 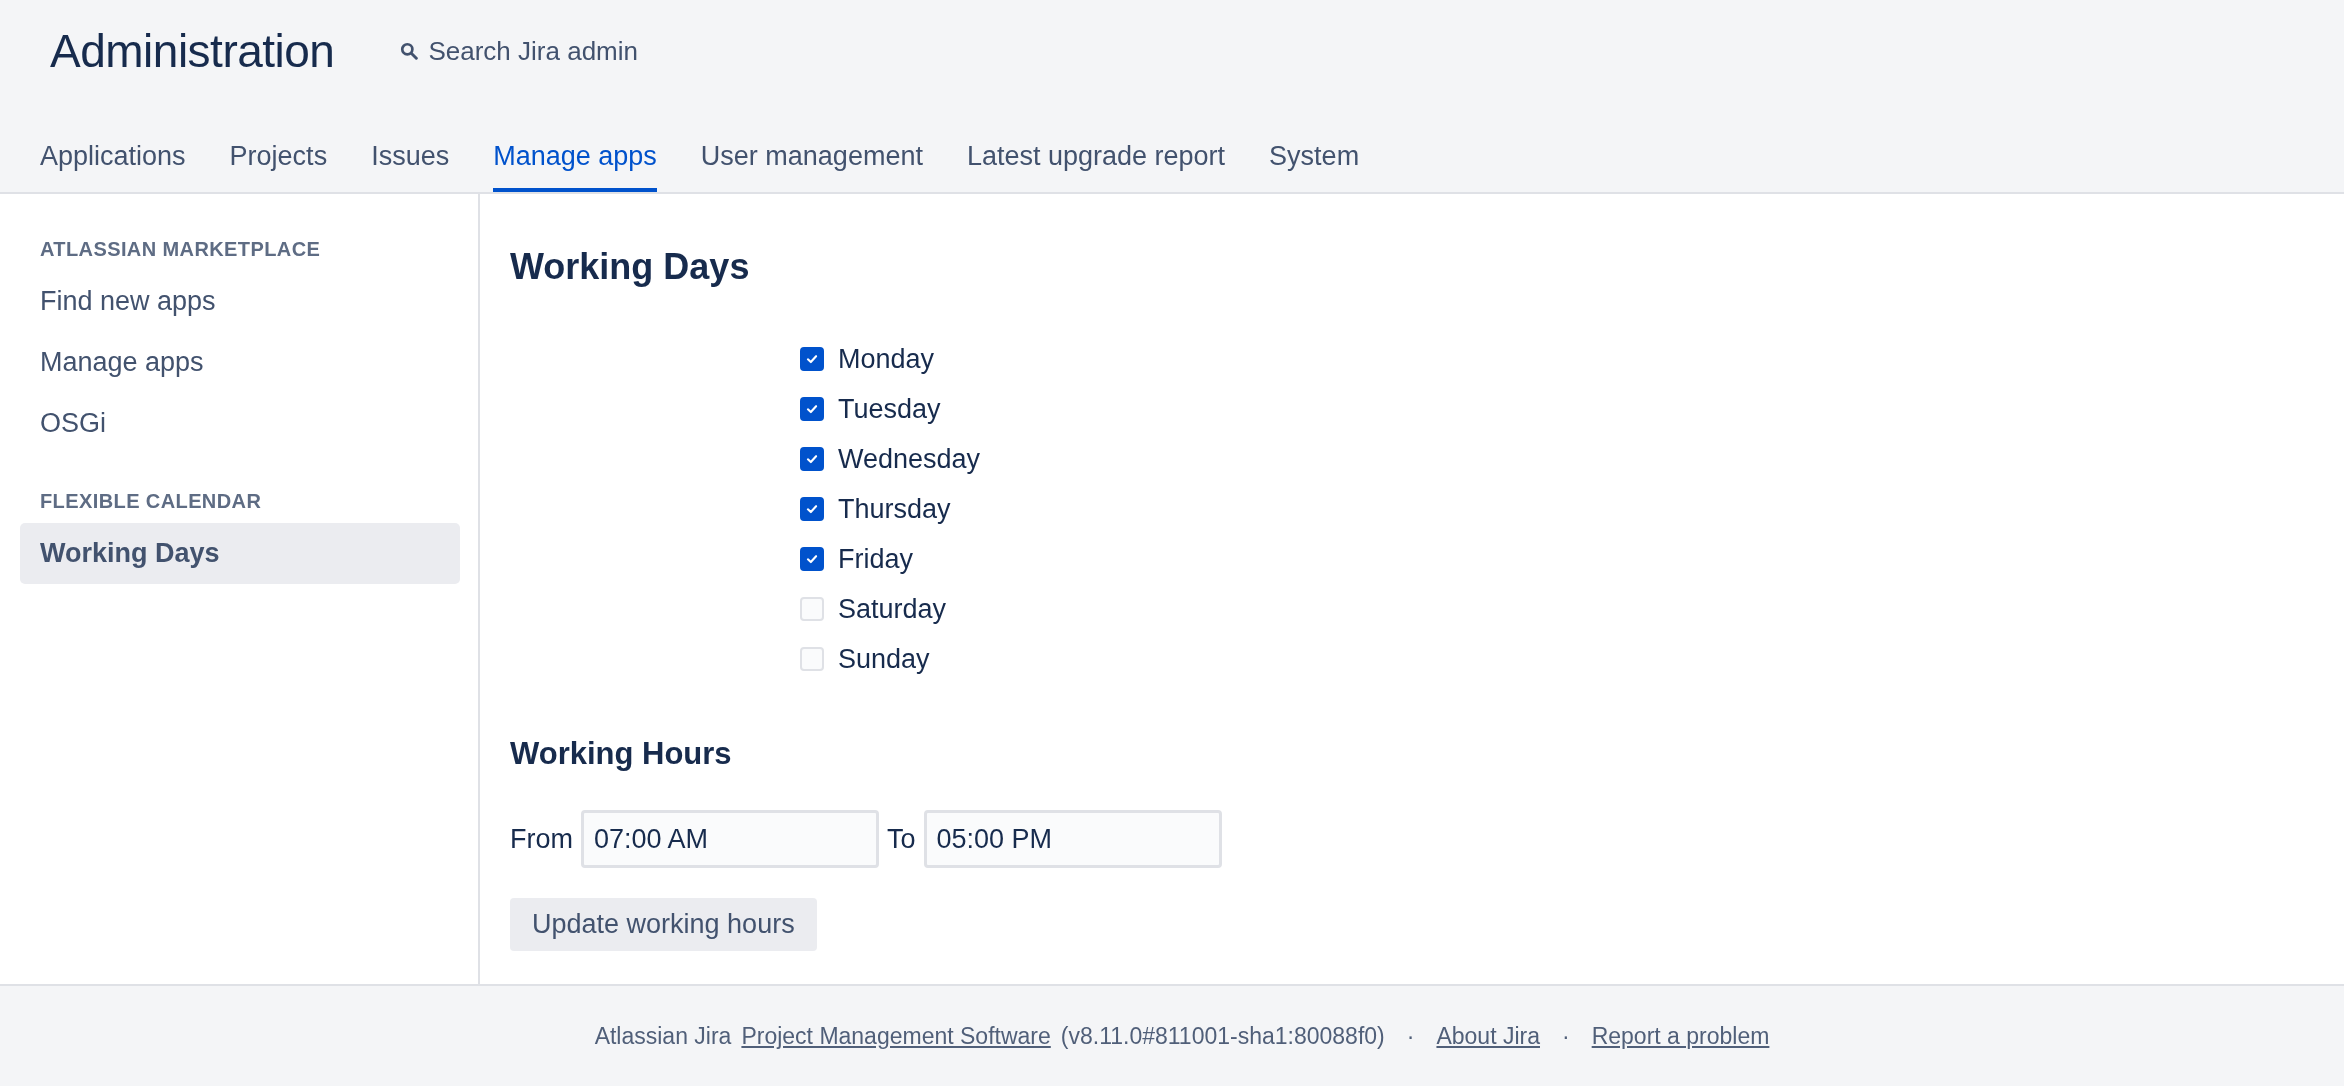 I want to click on checkbox-label: Sunday, so click(x=884, y=659).